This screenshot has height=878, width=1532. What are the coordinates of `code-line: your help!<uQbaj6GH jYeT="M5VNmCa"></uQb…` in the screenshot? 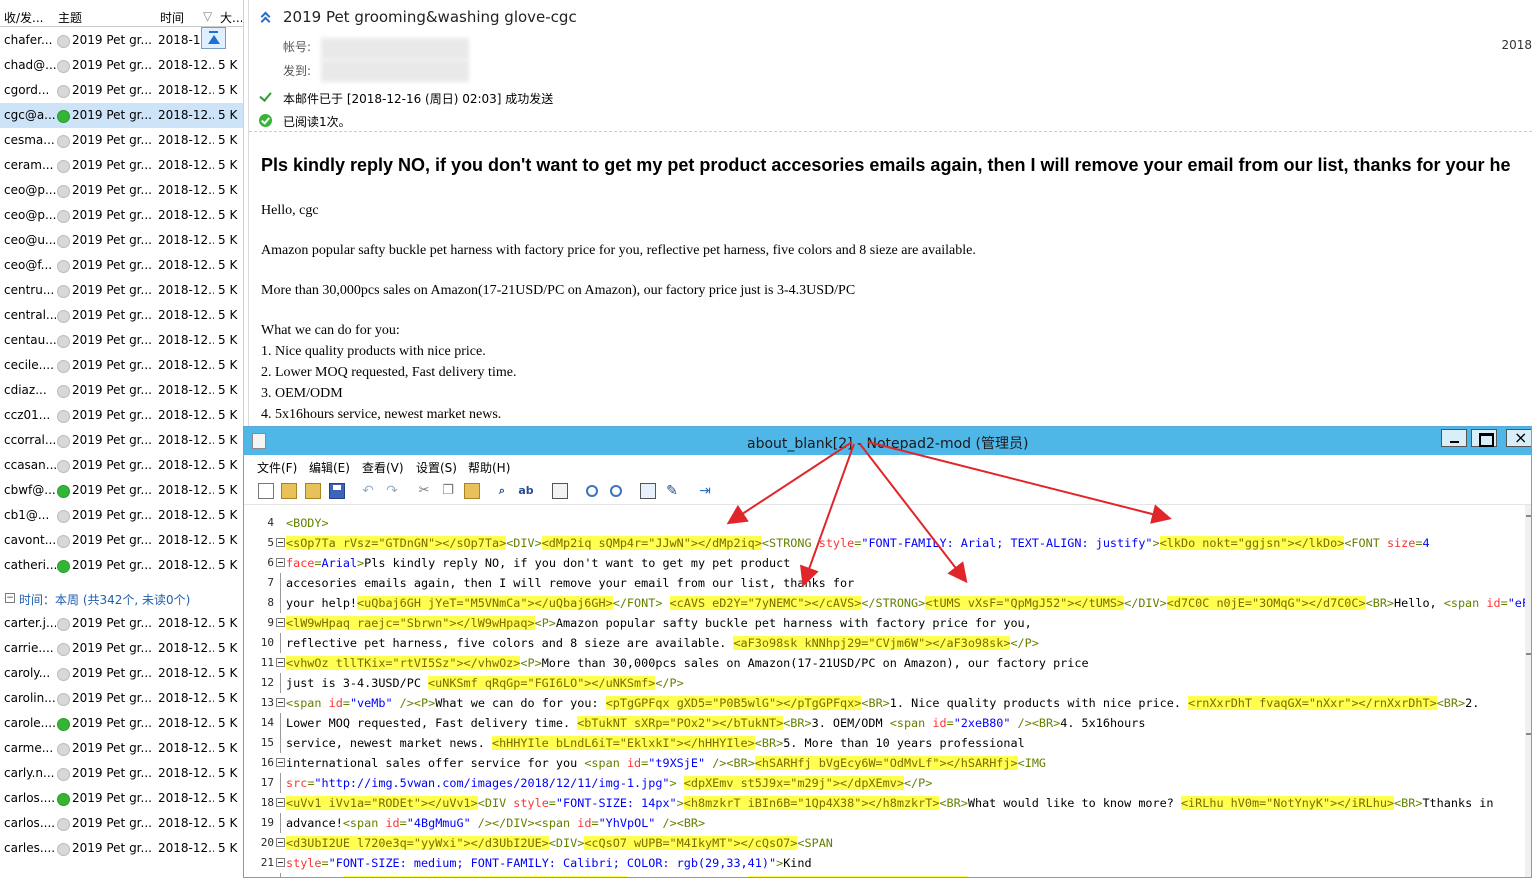 It's located at (908, 603).